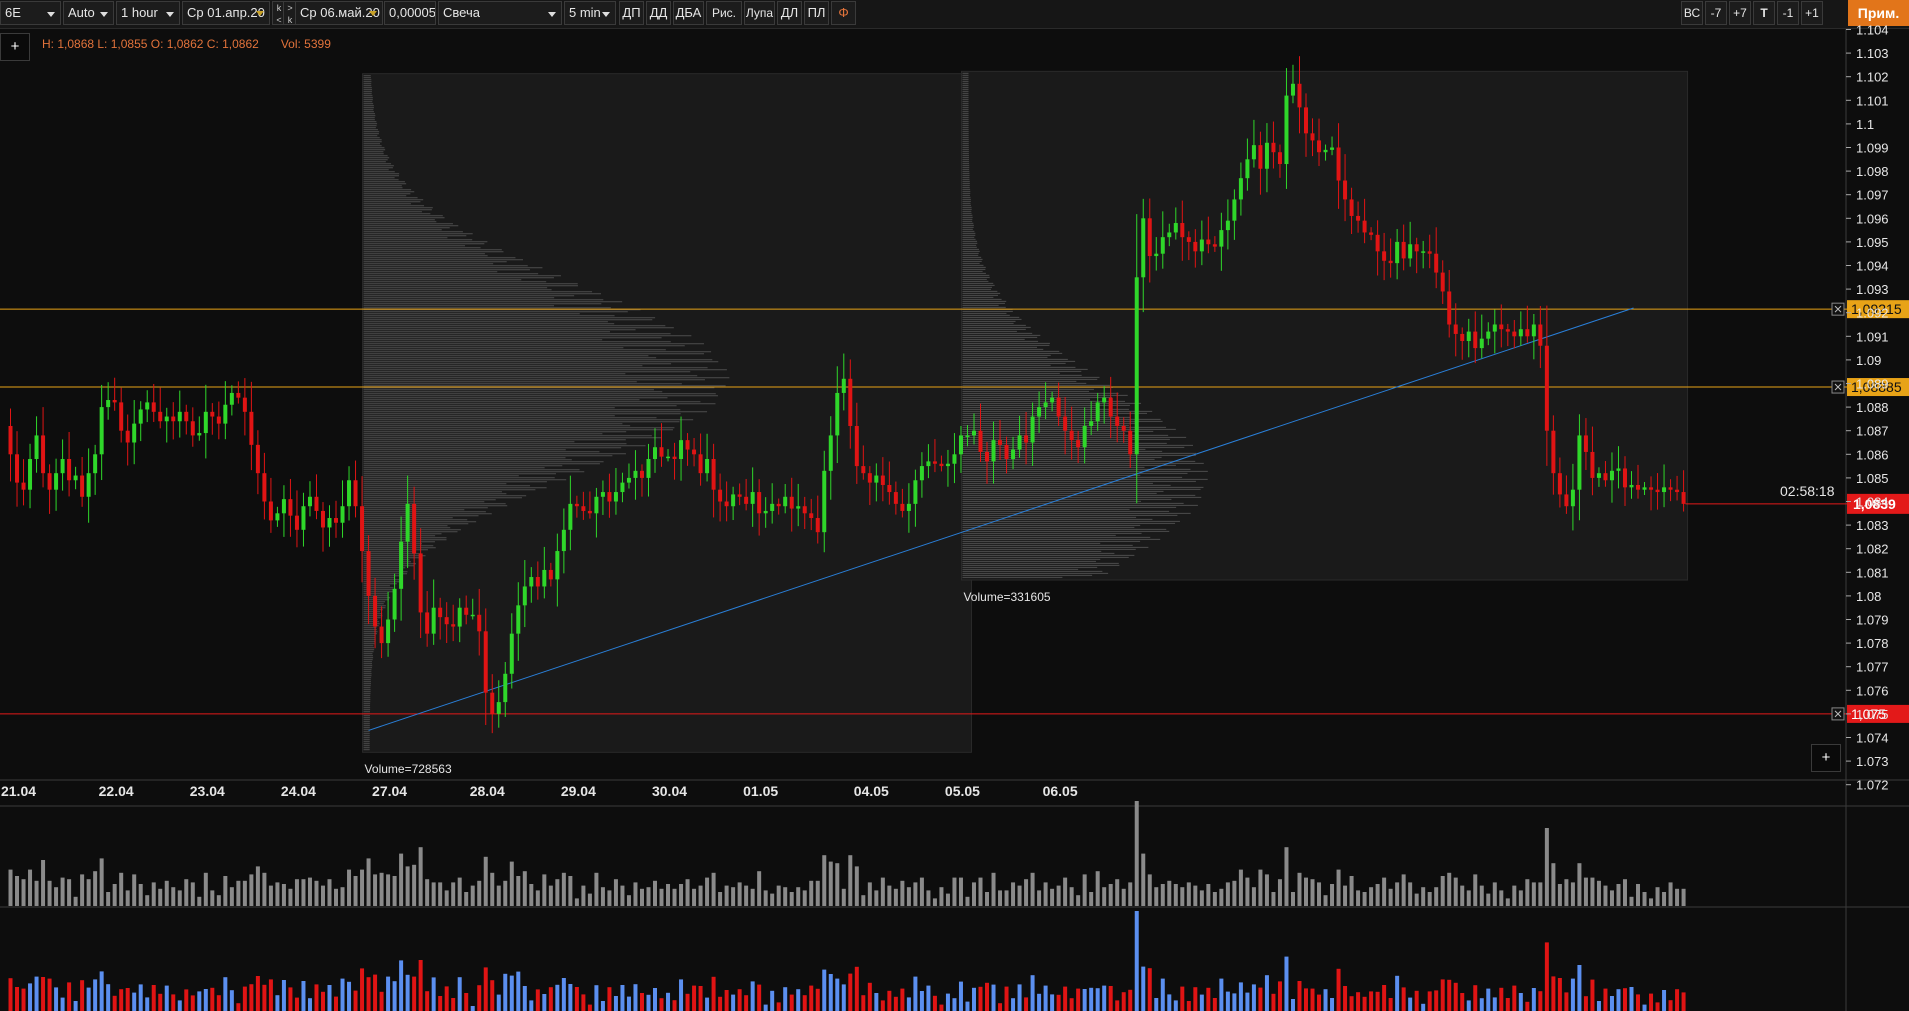 The width and height of the screenshot is (1909, 1011). Describe the element at coordinates (1826, 758) in the screenshot. I see `add-pane-button: +` at that location.